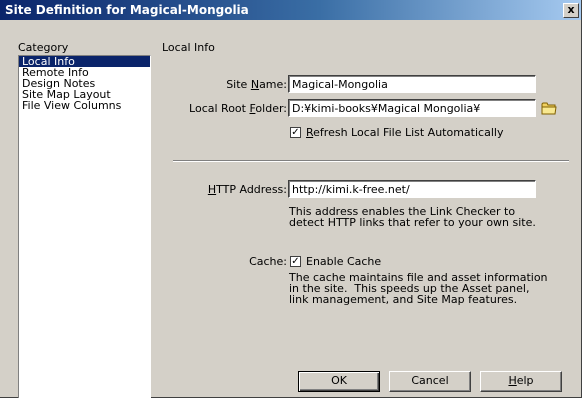 This screenshot has height=398, width=582. I want to click on title-bar: Site Definition for Magical-Mongolia x, so click(290, 10).